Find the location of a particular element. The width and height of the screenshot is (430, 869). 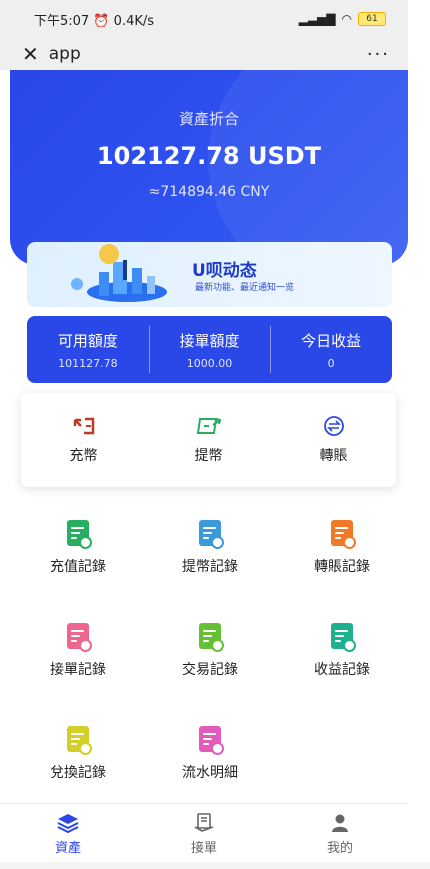

cell-label: 提幣記錄 is located at coordinates (210, 567).